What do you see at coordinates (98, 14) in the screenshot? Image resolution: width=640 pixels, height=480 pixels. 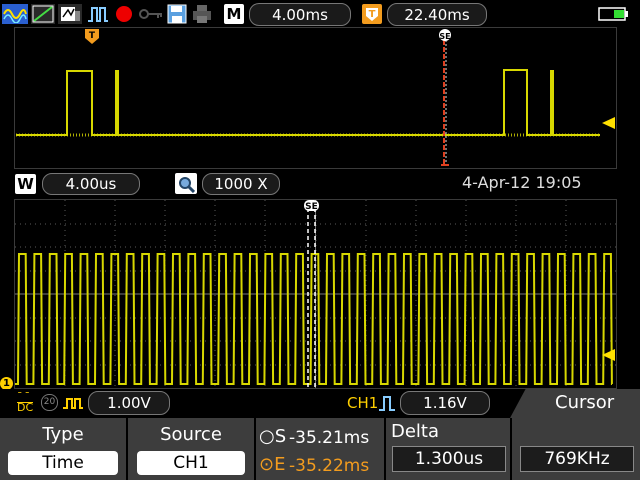 I see `pulse-icon` at bounding box center [98, 14].